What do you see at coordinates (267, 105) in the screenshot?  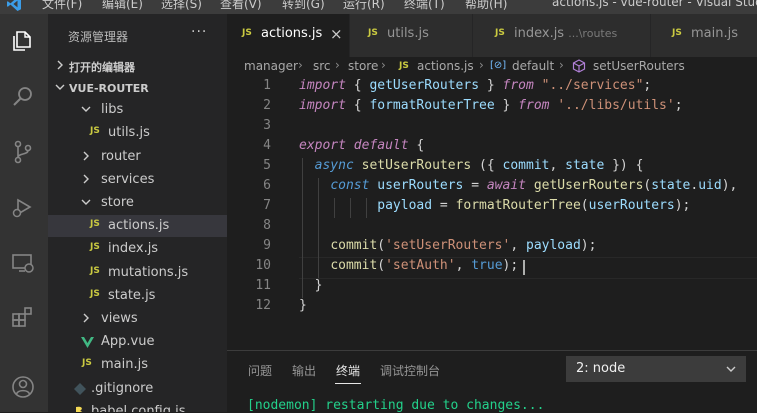 I see `line-number: 2` at bounding box center [267, 105].